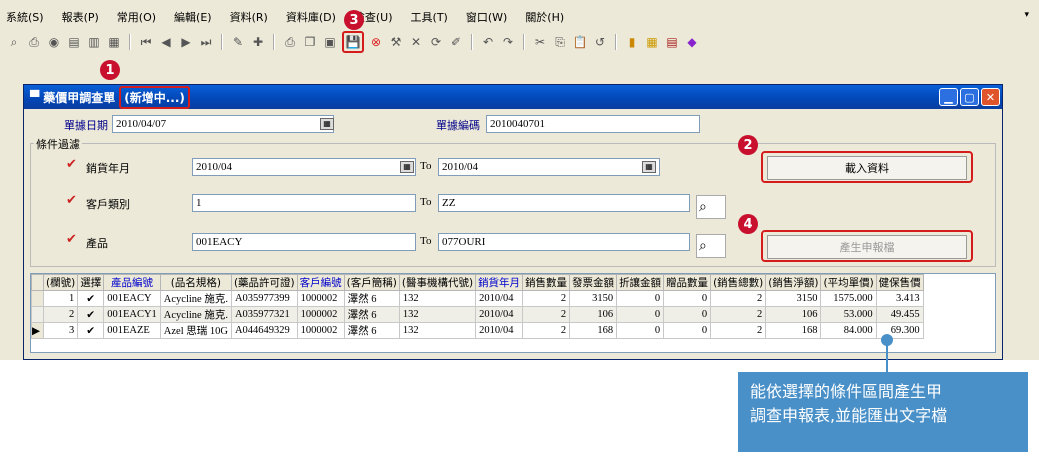 This screenshot has height=464, width=1039. Describe the element at coordinates (37, 330) in the screenshot. I see `row-indicator: ▶` at that location.